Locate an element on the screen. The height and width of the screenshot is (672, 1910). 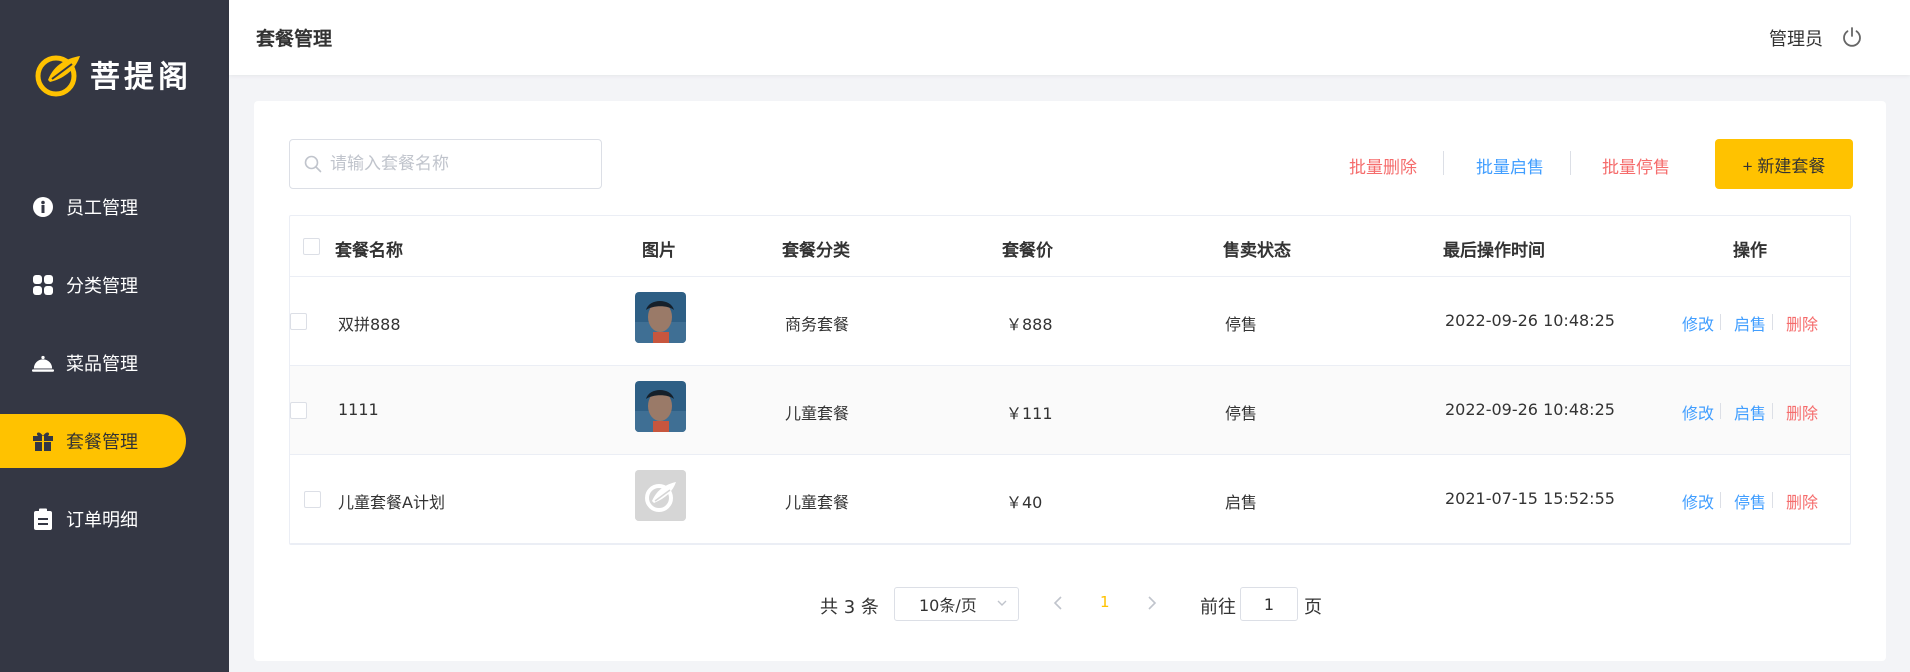
table-header: 套餐名称 图片 套餐分类 套餐价 售卖状态 最后操作时间 操作 is located at coordinates (1070, 246).